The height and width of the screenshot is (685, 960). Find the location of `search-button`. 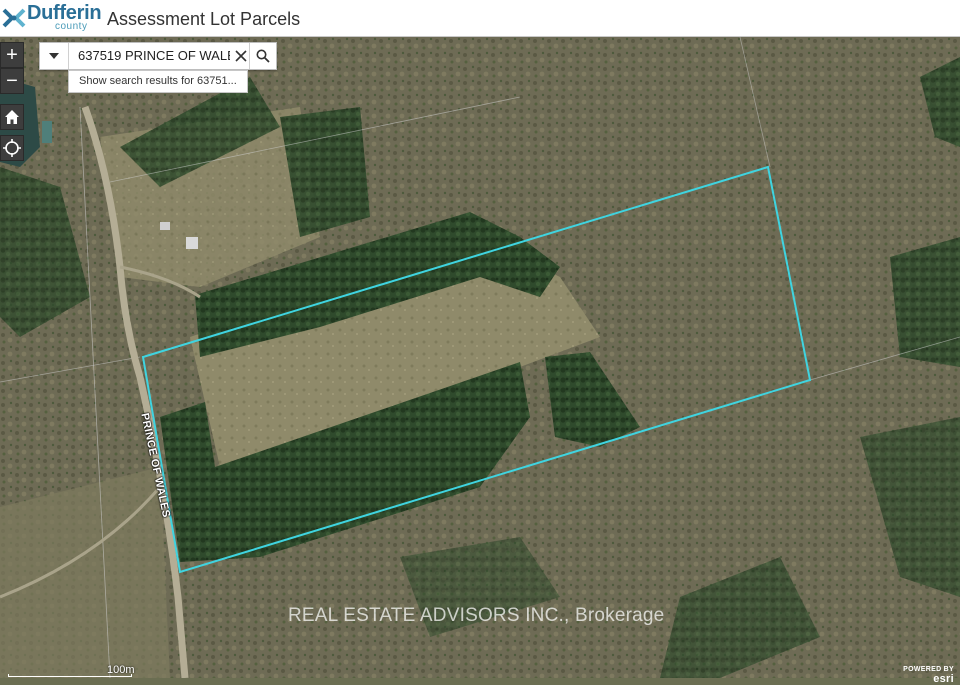

search-button is located at coordinates (262, 56).